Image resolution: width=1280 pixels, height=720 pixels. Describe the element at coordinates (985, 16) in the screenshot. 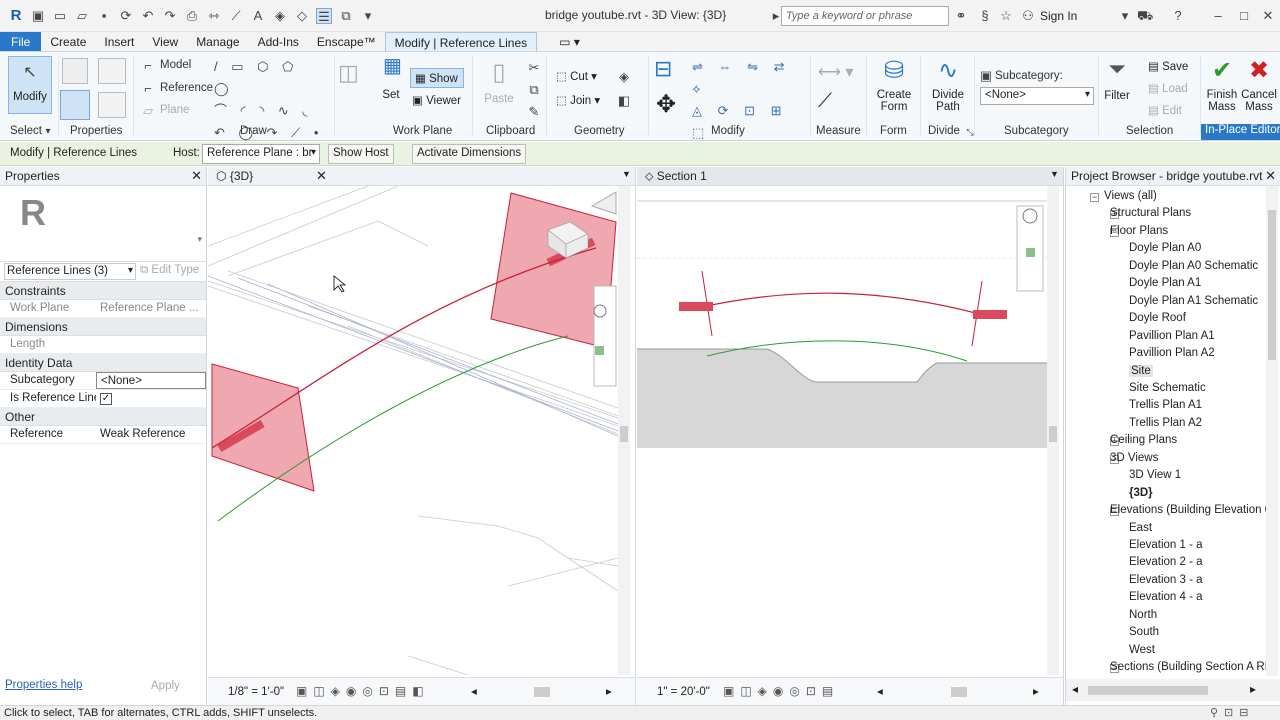

I see `subscription-icon: §` at that location.